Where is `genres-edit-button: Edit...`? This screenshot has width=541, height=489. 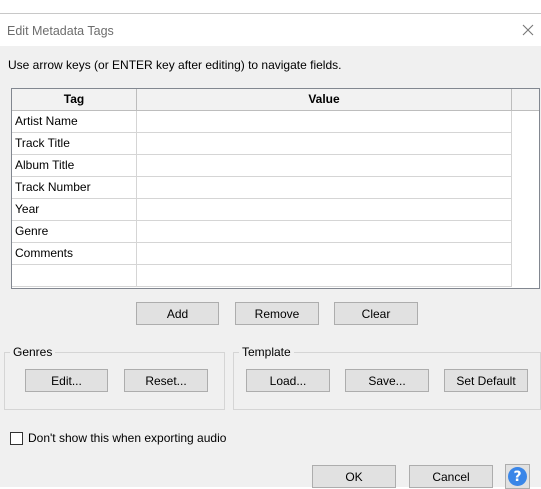
genres-edit-button: Edit... is located at coordinates (66, 380).